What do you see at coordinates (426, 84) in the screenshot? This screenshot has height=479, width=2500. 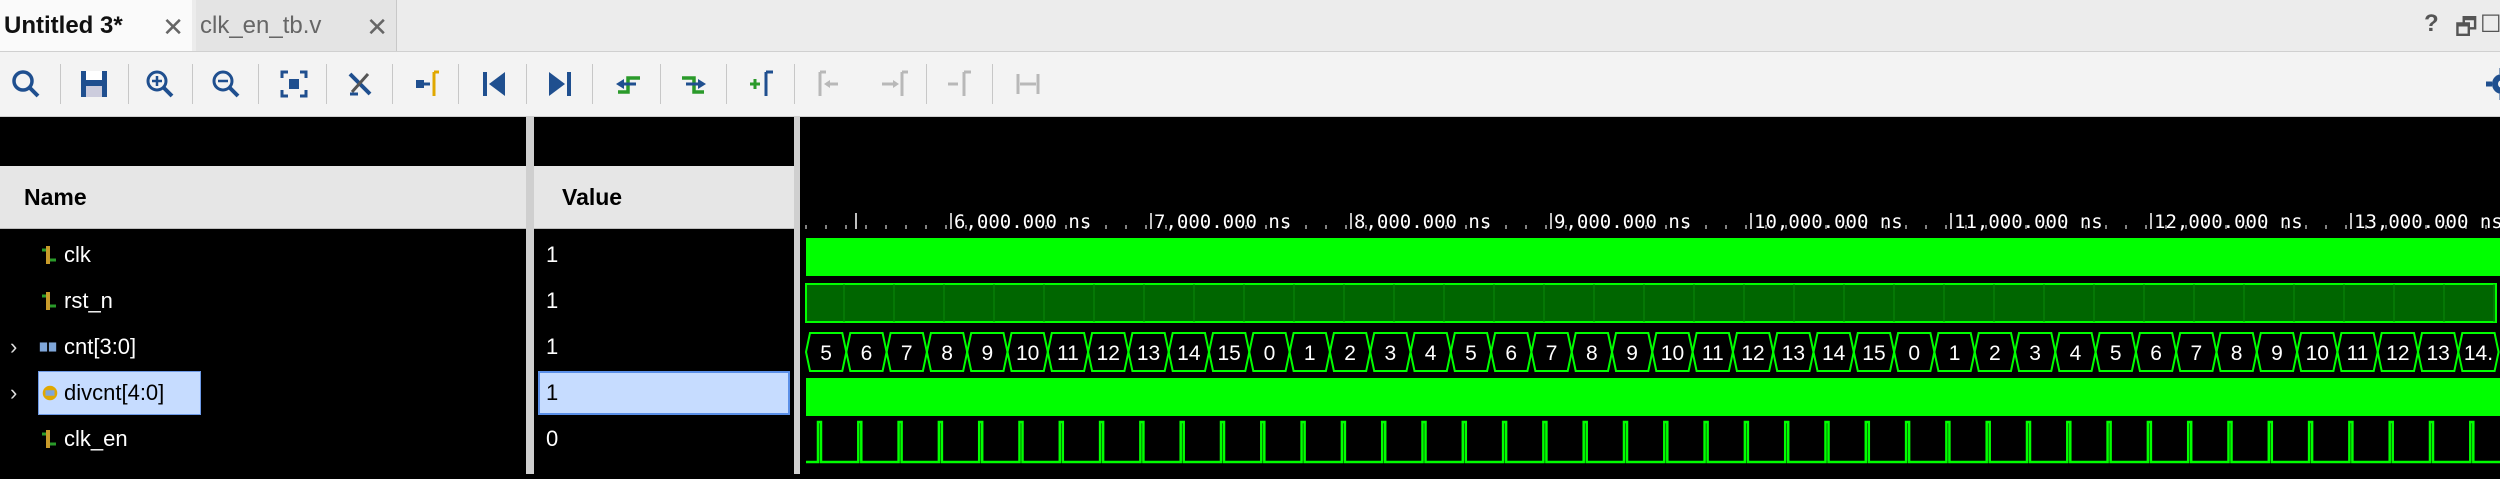 I see `goto-cursor-icon` at bounding box center [426, 84].